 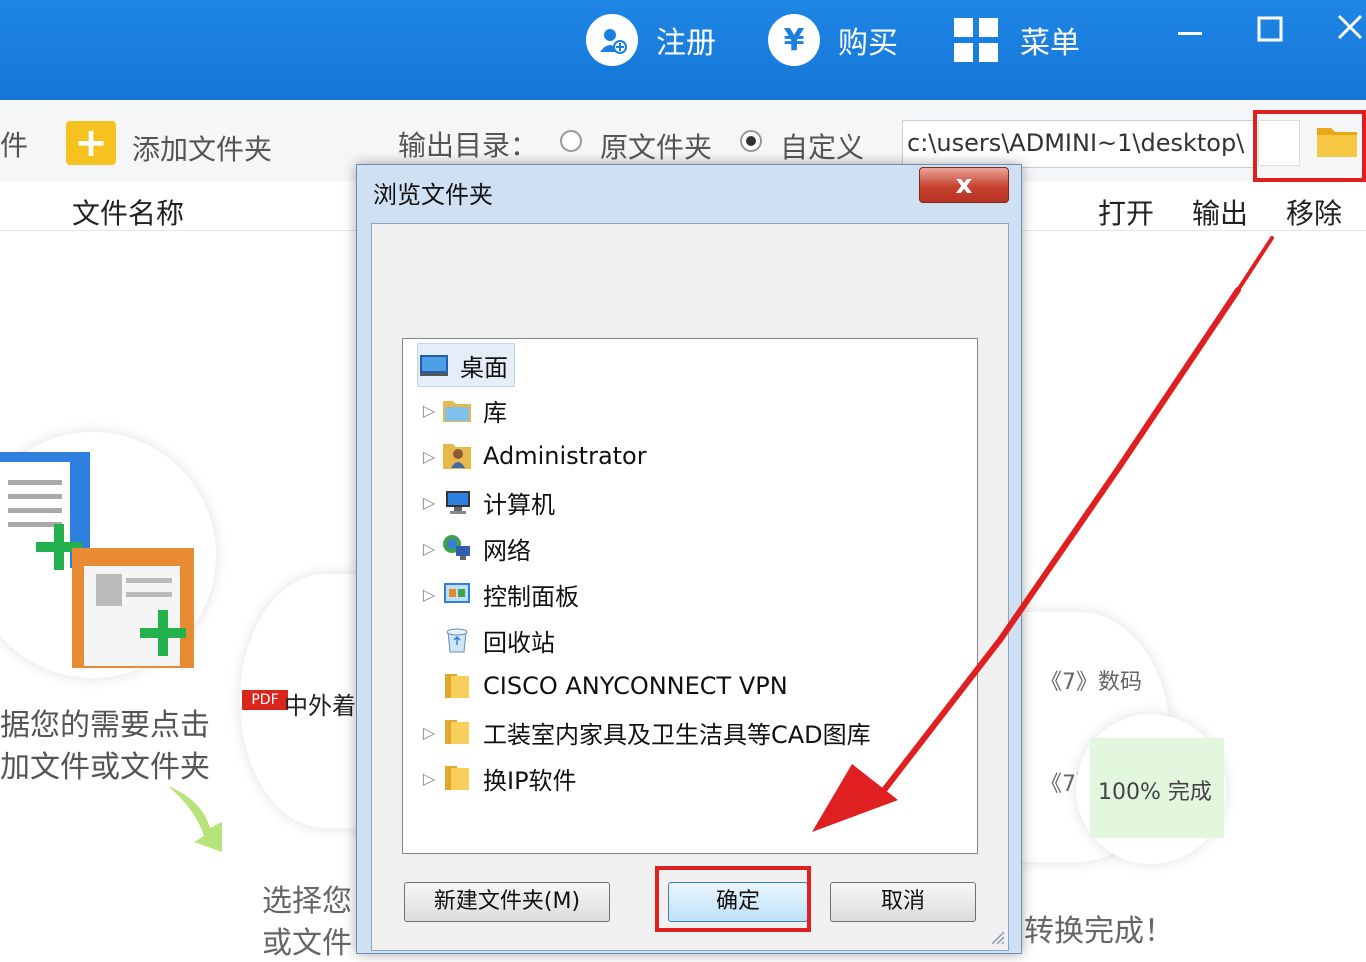 I want to click on user-folder-icon, so click(x=457, y=456).